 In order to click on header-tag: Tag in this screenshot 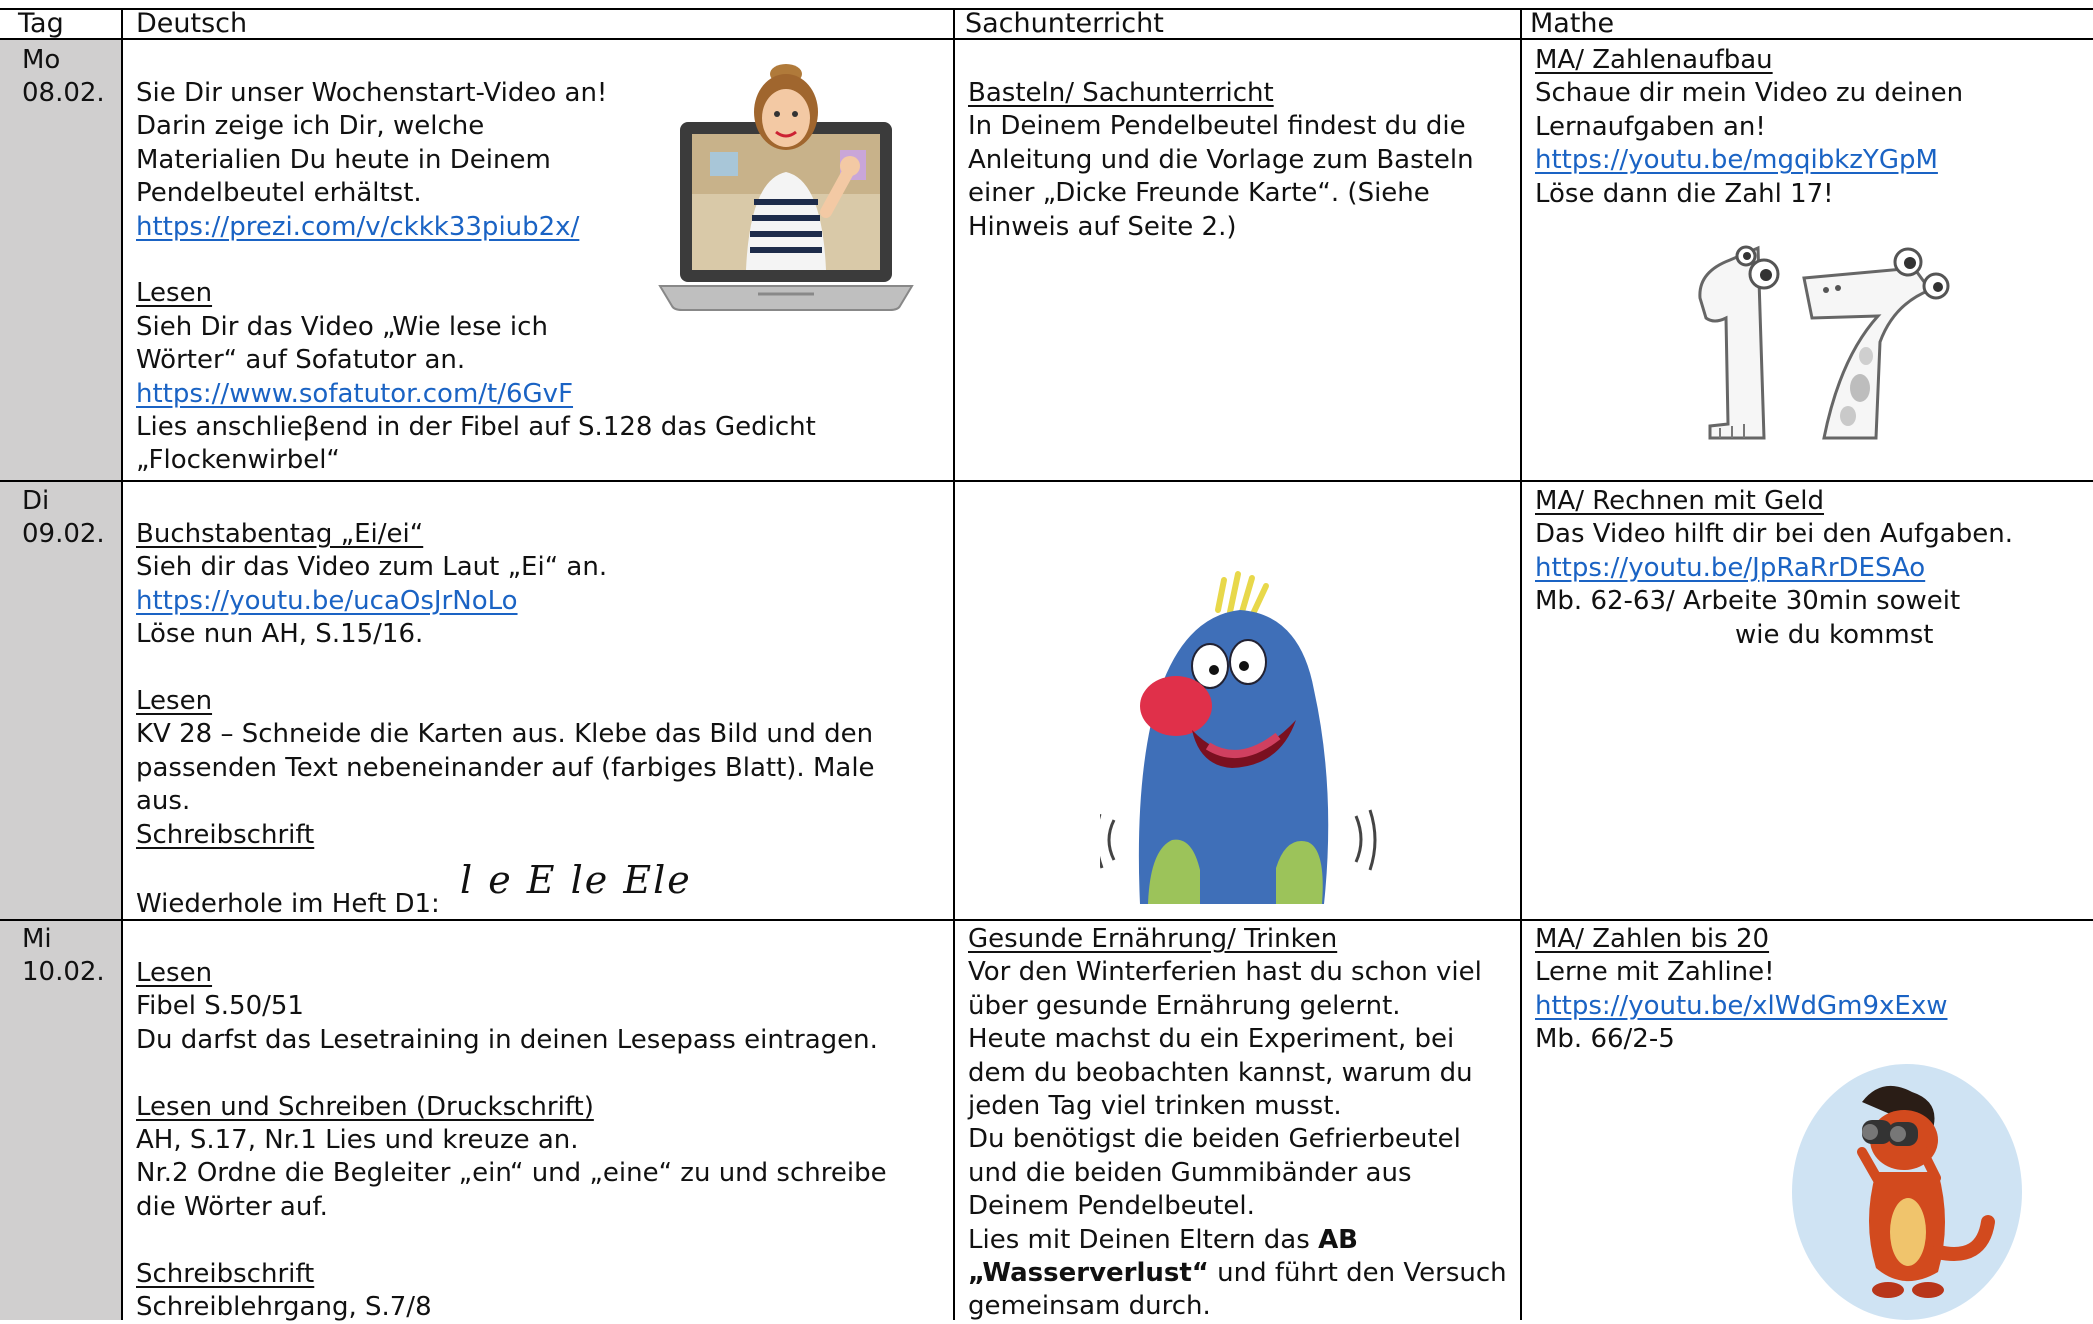, I will do `click(41, 23)`.